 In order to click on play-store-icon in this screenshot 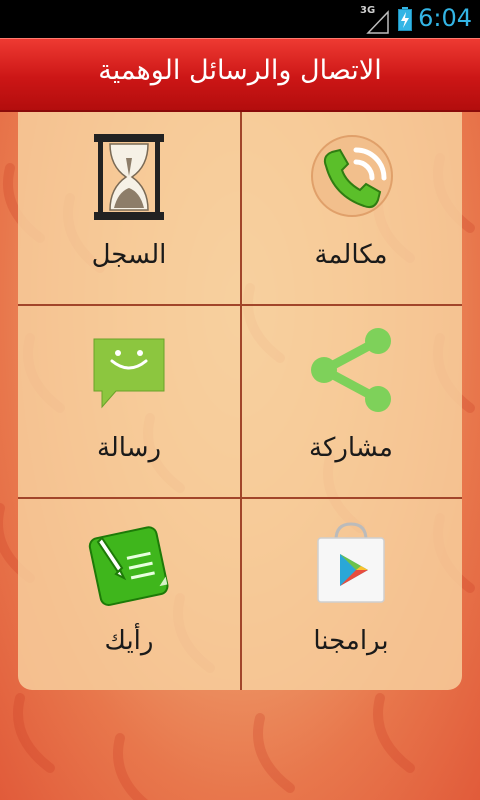, I will do `click(351, 562)`.